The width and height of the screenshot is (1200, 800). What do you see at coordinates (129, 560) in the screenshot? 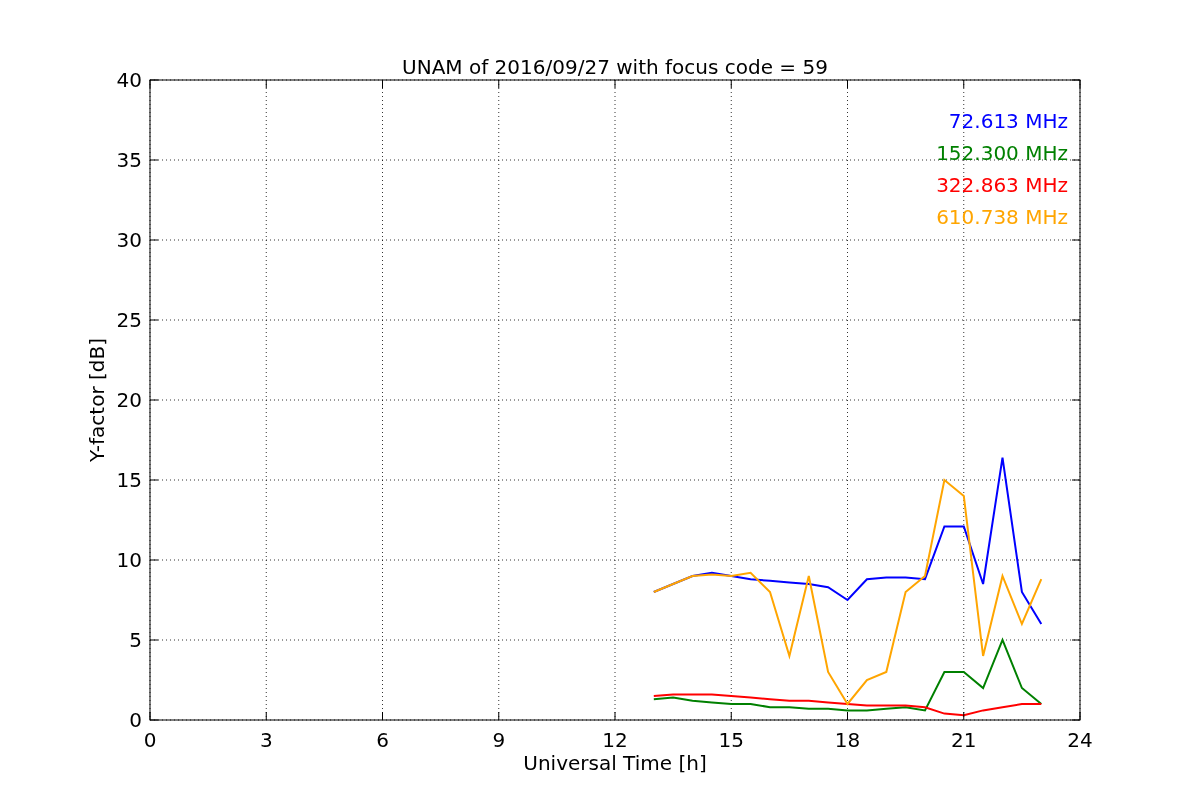
I see `y-tick-label: 10` at bounding box center [129, 560].